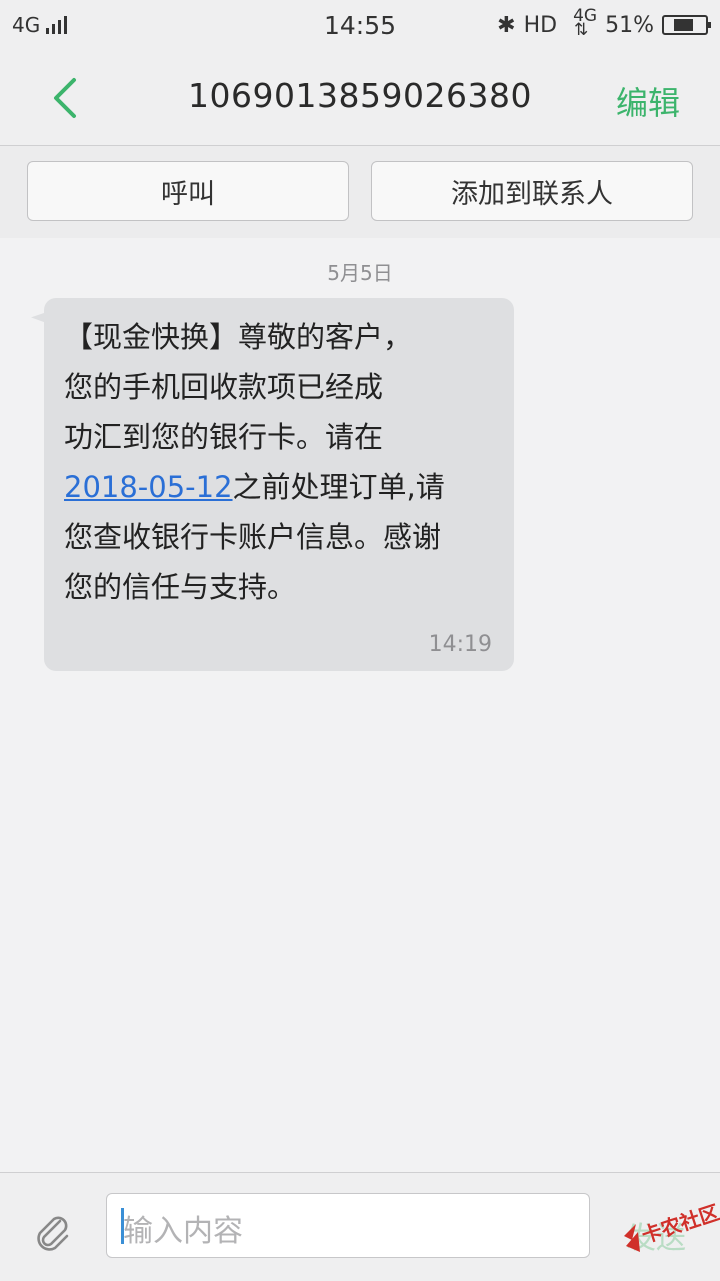  I want to click on hd-indicator: HD, so click(540, 25).